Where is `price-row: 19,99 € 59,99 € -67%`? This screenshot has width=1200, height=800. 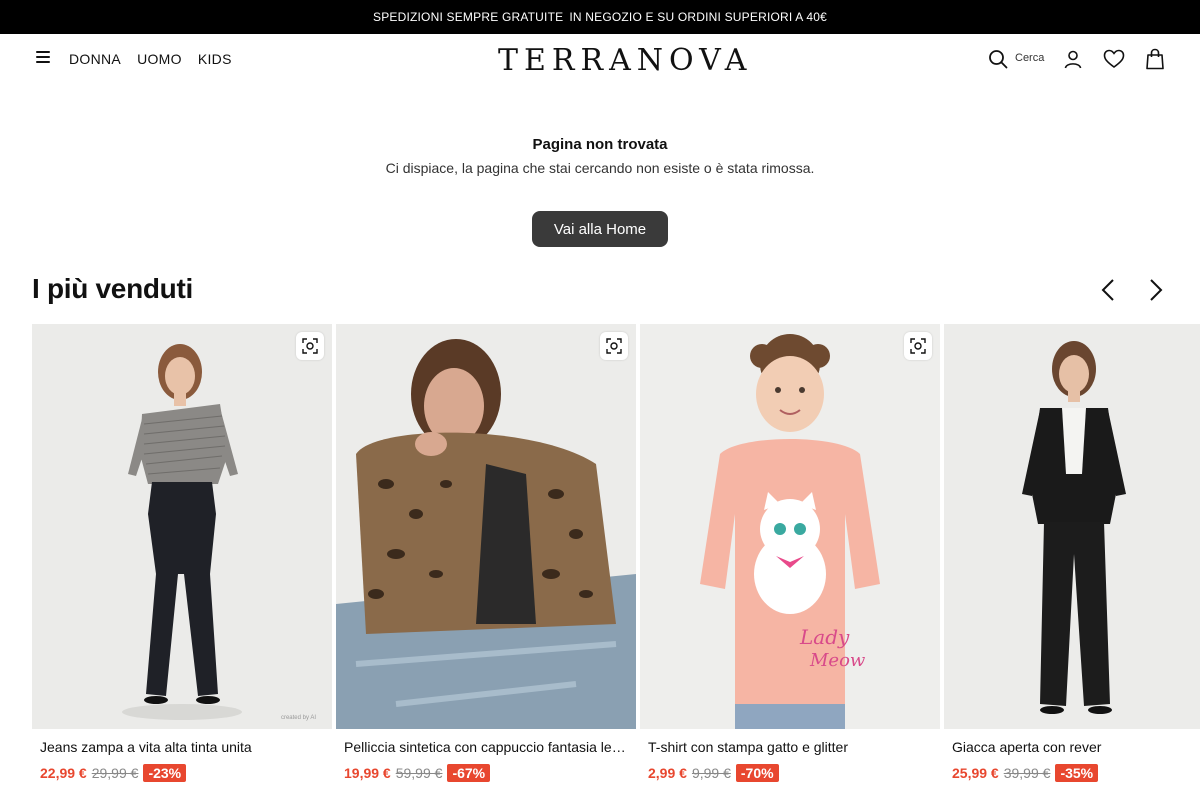 price-row: 19,99 € 59,99 € -67% is located at coordinates (417, 773).